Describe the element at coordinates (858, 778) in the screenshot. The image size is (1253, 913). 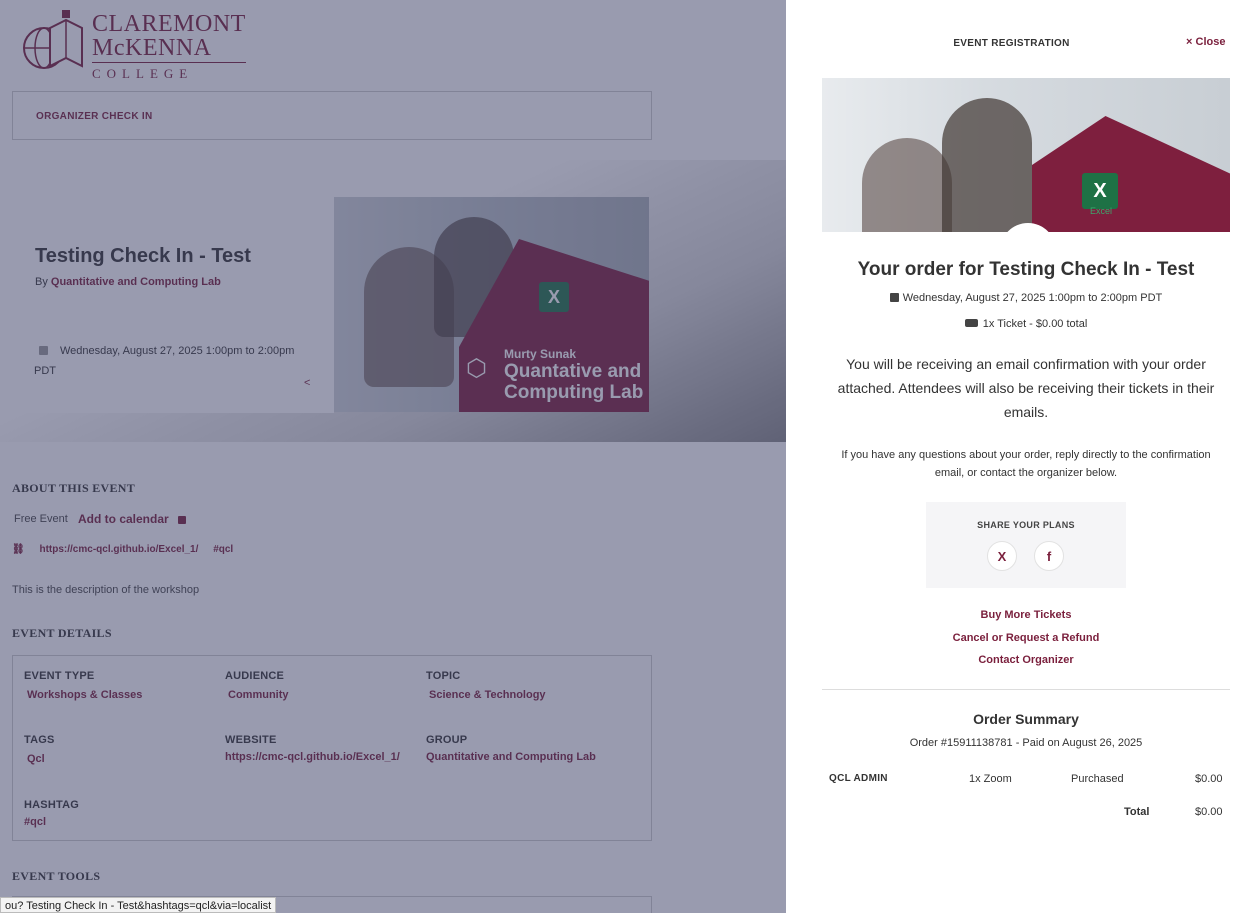
I see `attendee-name: QCL ADMIN` at that location.